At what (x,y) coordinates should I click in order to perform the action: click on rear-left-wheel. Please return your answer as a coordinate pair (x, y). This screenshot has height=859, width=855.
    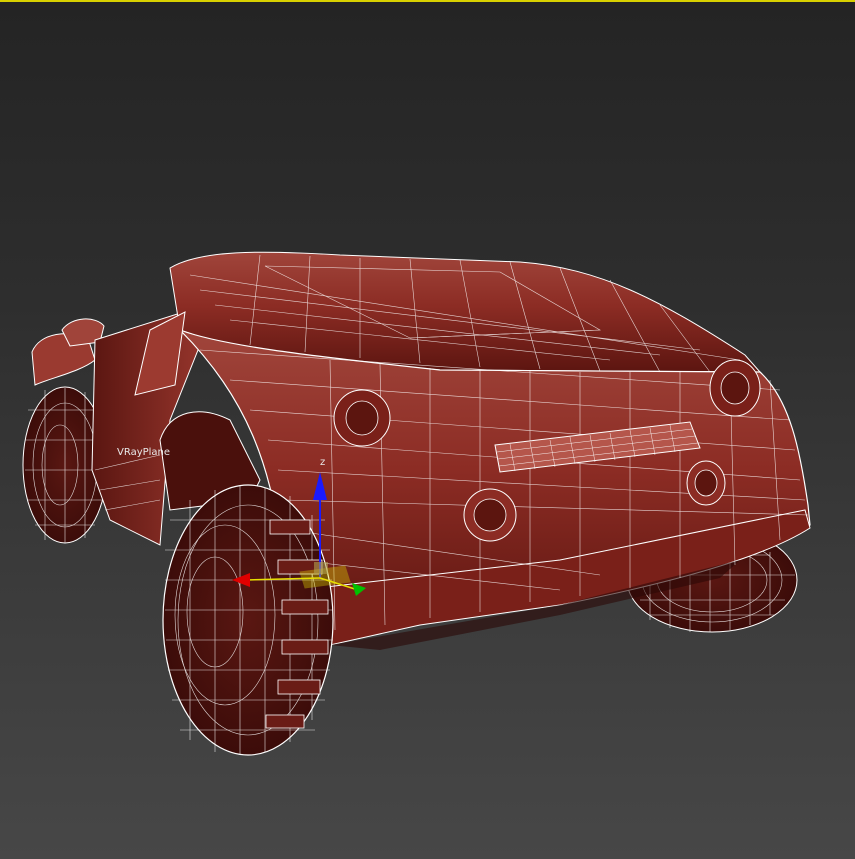
    Looking at the image, I should click on (248, 620).